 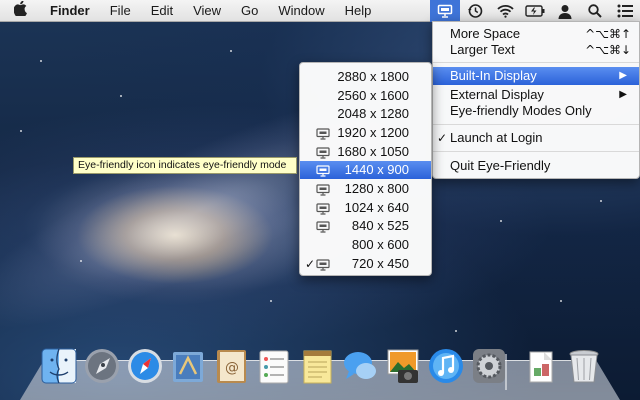 What do you see at coordinates (360, 366) in the screenshot?
I see `messages-icon` at bounding box center [360, 366].